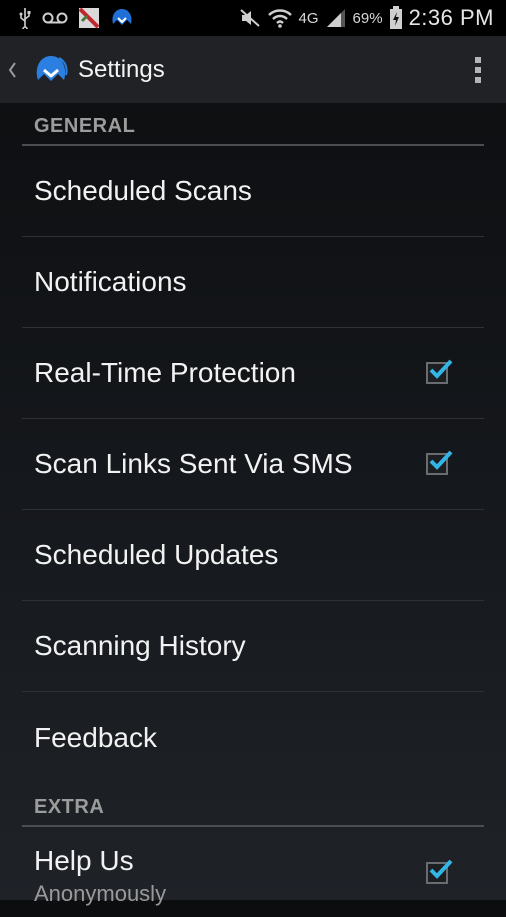  I want to click on network-type-label: 4G, so click(308, 18).